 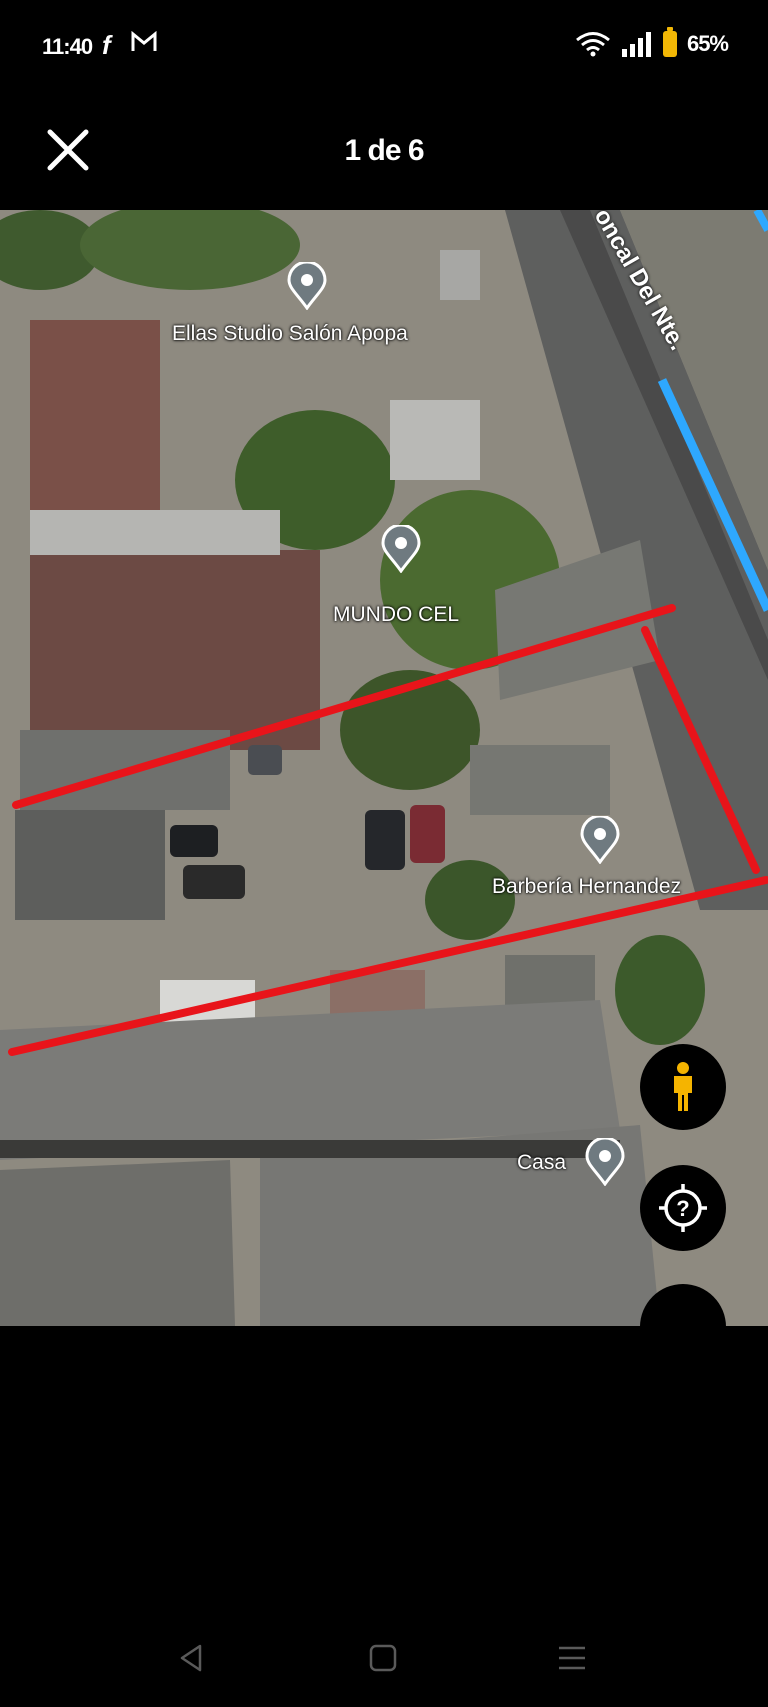 What do you see at coordinates (669, 42) in the screenshot?
I see `battery-icon` at bounding box center [669, 42].